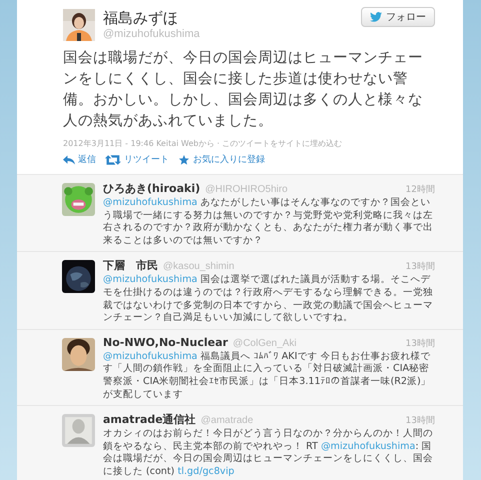 The image size is (481, 480). I want to click on link: tl.gd/gc8vip, so click(206, 471).